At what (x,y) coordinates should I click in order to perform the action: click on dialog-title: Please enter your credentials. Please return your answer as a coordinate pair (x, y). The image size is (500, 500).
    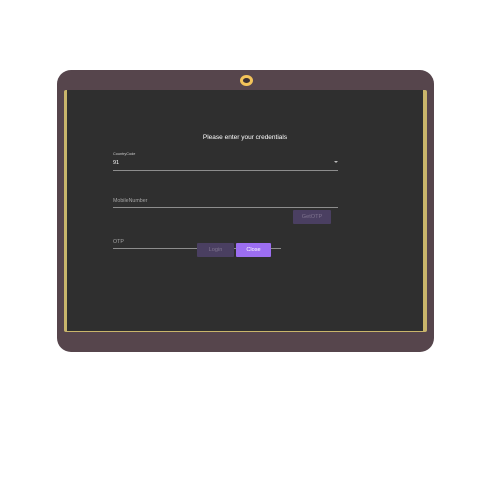
    Looking at the image, I should click on (245, 137).